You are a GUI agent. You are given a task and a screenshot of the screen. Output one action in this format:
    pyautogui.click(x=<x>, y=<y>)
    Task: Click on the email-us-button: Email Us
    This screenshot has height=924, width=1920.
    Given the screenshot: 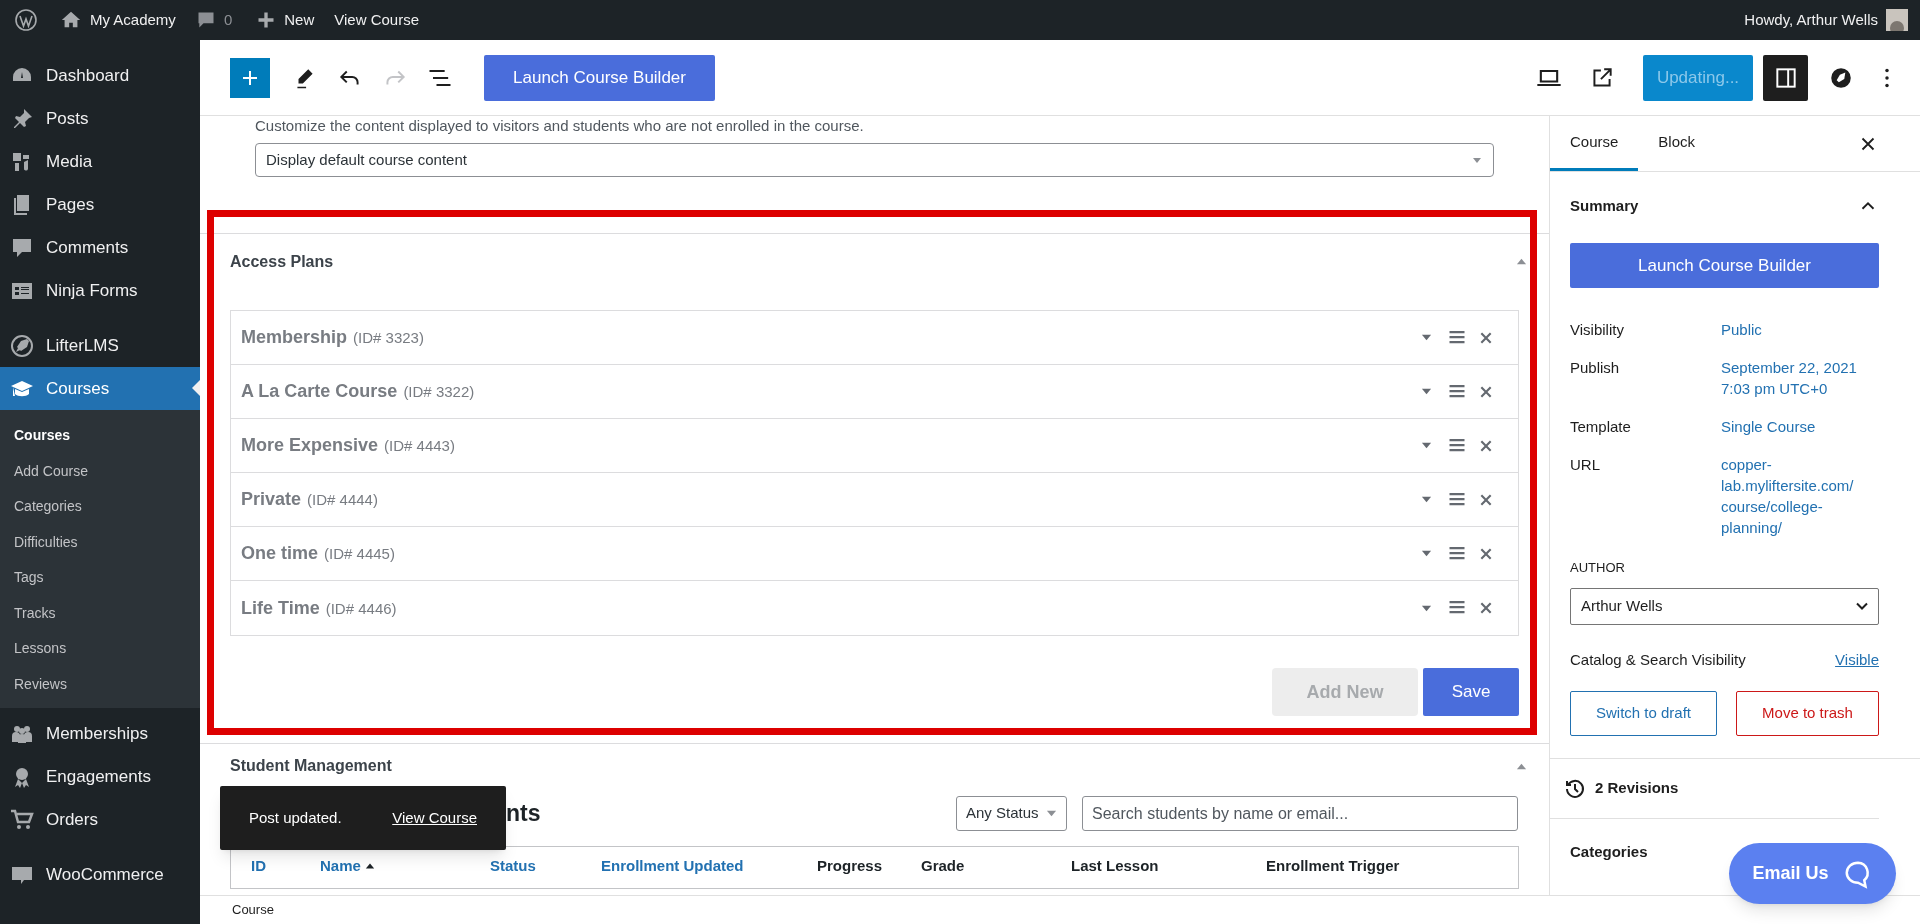 What is the action you would take?
    pyautogui.click(x=1812, y=873)
    